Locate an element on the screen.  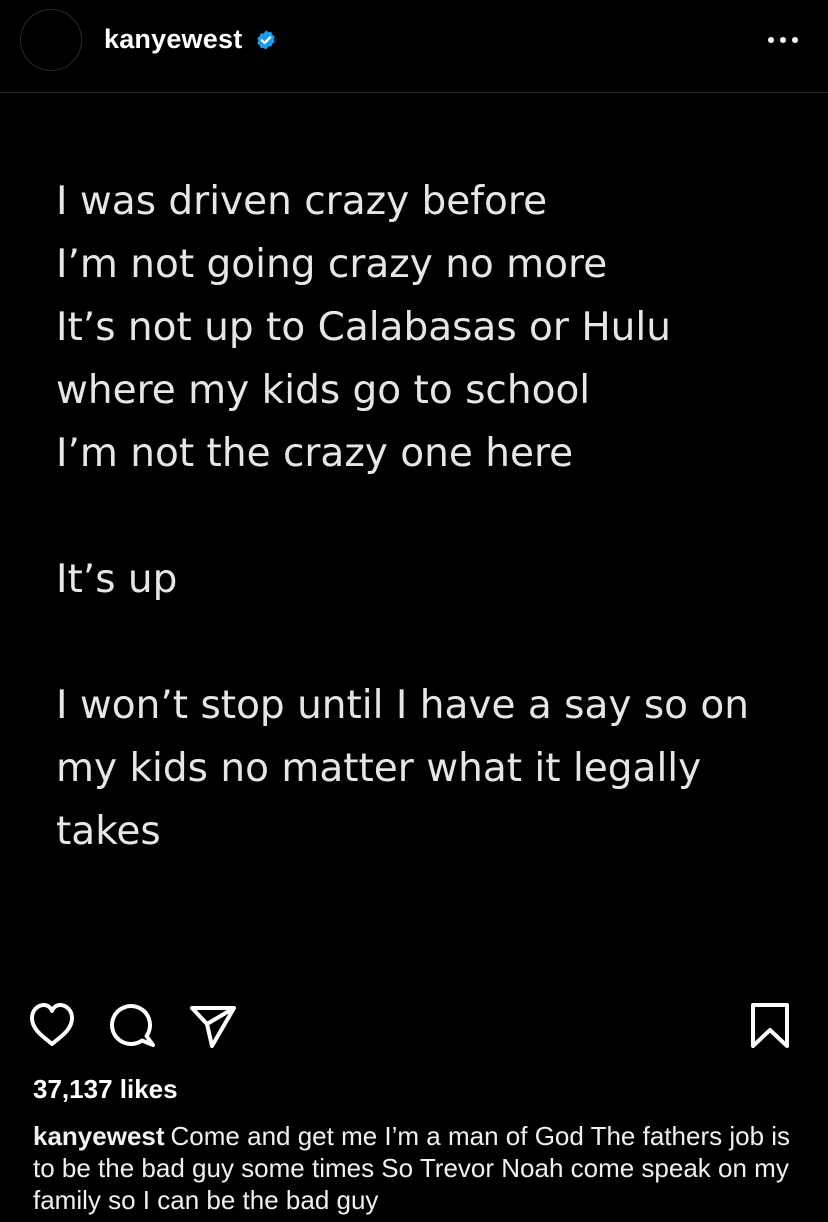
post-header: kanyewest is located at coordinates (414, 46).